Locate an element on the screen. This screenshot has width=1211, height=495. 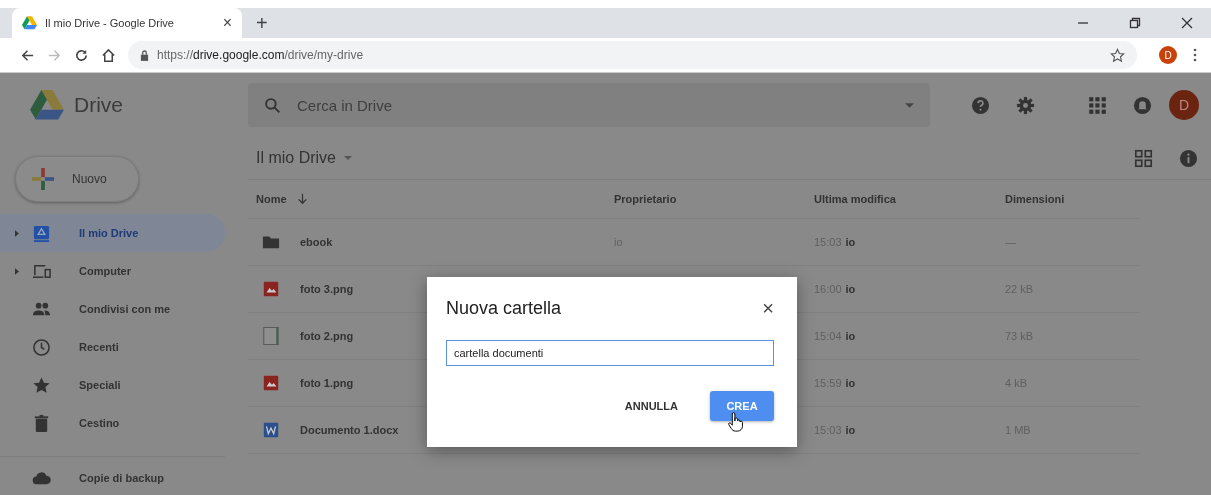
word-file-icon is located at coordinates (271, 430).